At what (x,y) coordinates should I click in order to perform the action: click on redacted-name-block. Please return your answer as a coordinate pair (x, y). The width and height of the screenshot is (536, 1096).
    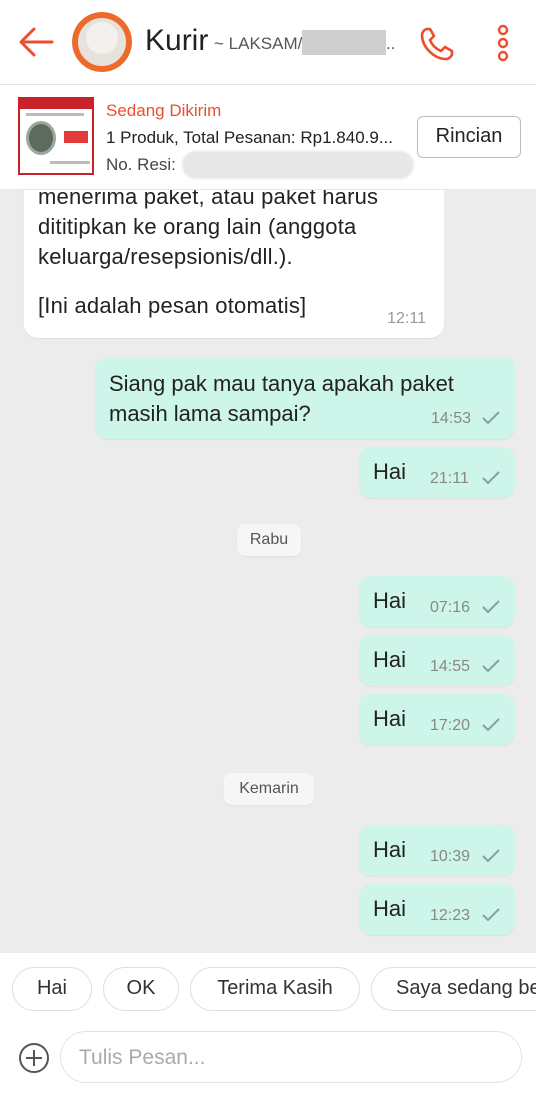
    Looking at the image, I should click on (344, 42).